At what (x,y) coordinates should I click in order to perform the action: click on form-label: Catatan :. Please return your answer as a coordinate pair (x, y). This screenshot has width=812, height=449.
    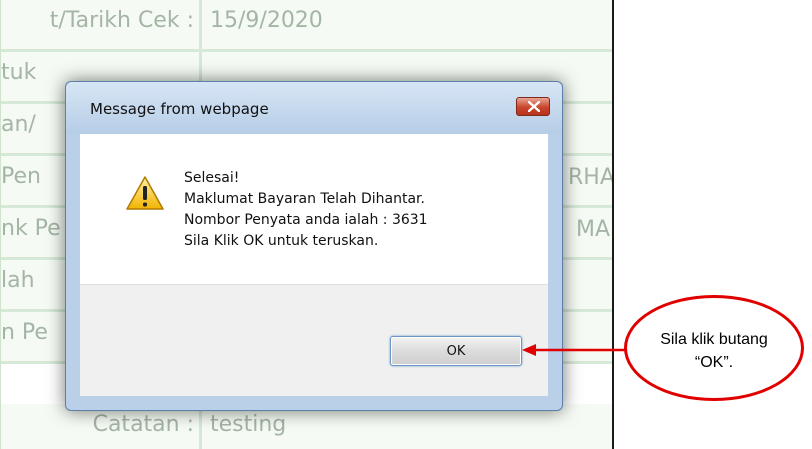
    Looking at the image, I should click on (143, 424).